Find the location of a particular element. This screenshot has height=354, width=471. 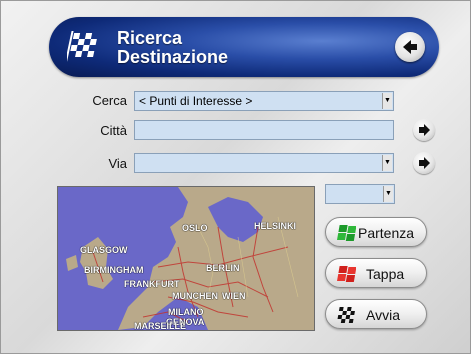

map-label: GLASGOW is located at coordinates (104, 250).